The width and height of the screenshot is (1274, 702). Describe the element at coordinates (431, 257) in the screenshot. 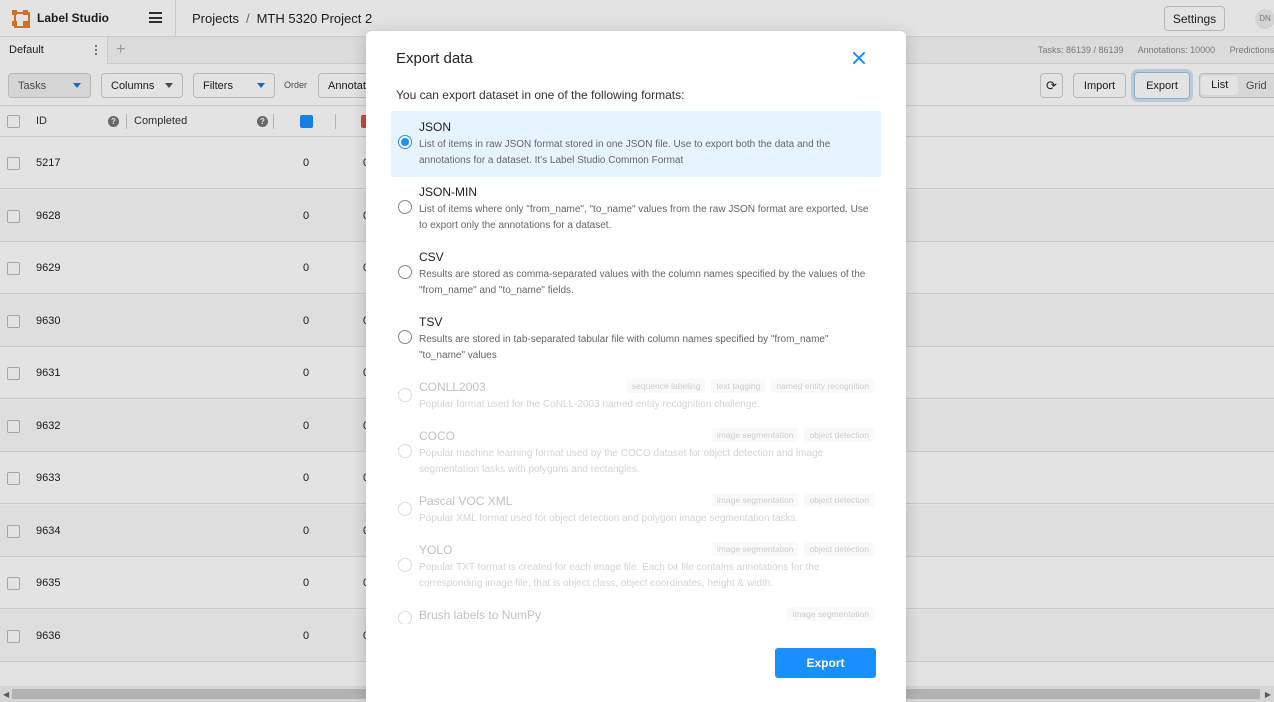

I see `format-name: CSV` at that location.